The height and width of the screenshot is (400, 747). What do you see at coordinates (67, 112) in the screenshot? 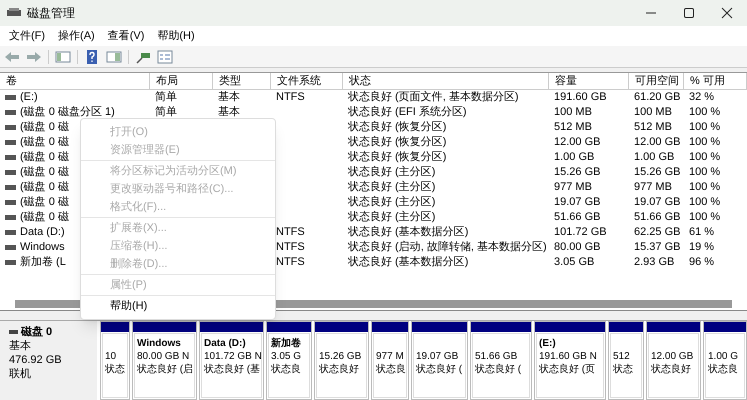
I see `table-cell-text: (磁盘 0 磁盘分区 1)` at bounding box center [67, 112].